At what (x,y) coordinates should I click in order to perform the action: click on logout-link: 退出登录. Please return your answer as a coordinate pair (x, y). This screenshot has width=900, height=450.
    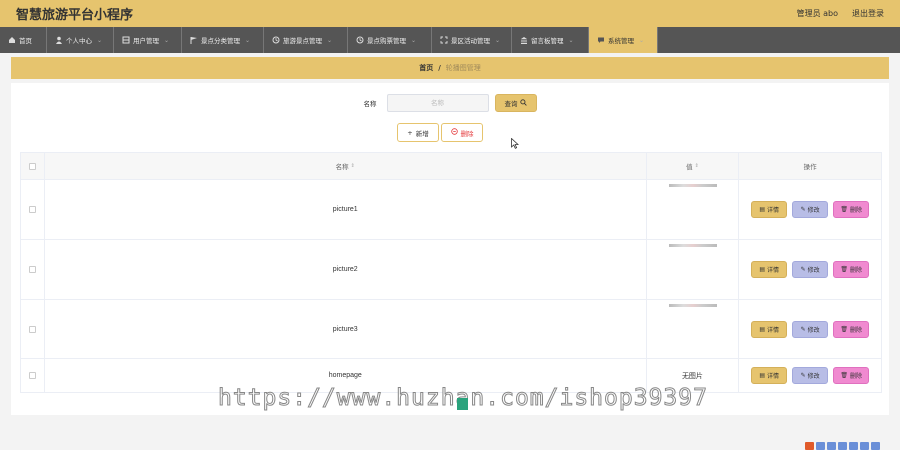
    Looking at the image, I should click on (868, 13).